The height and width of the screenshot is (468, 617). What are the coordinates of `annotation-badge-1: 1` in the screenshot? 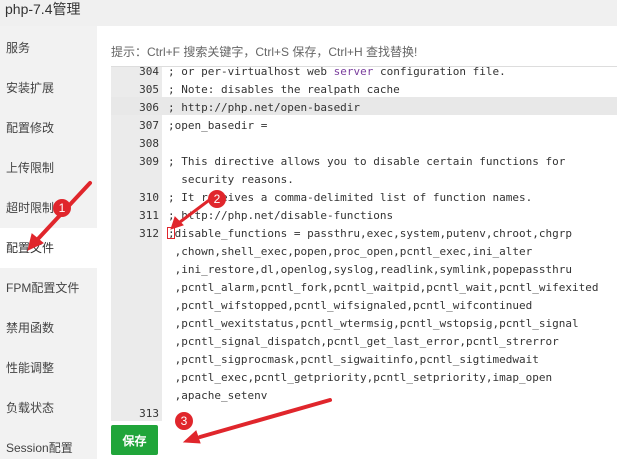 It's located at (62, 208).